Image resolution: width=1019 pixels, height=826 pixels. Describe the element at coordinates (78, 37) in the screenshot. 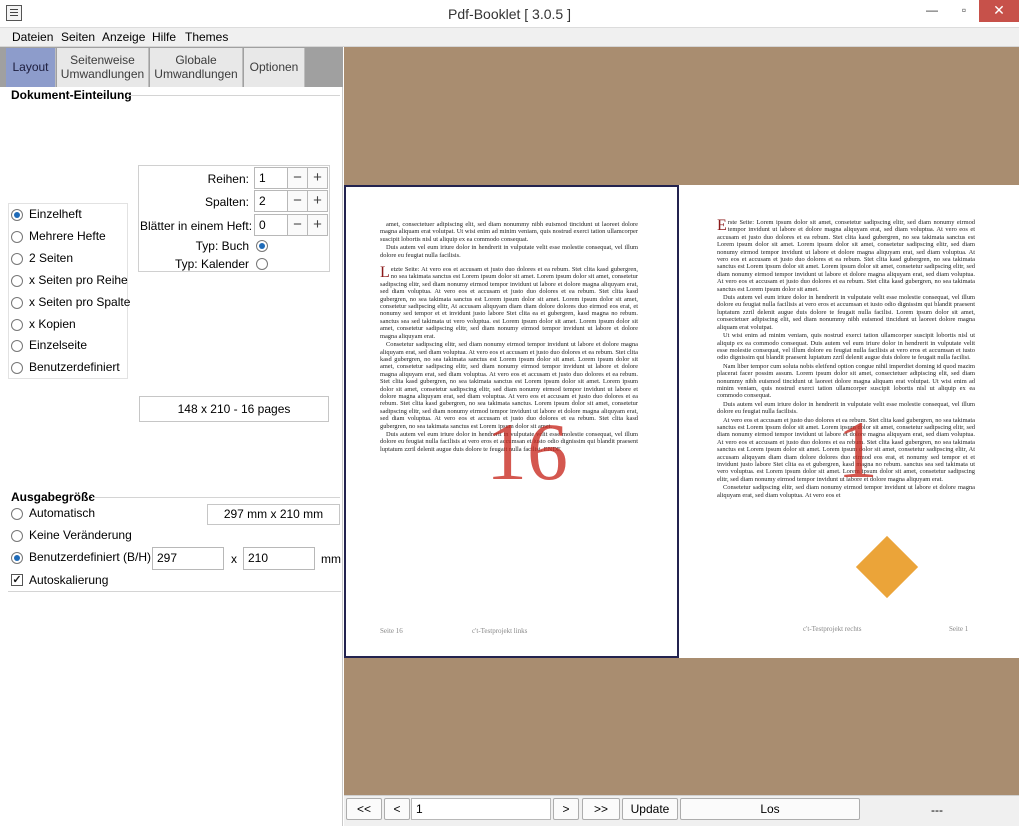

I see `menu-seiten: Seiten` at that location.